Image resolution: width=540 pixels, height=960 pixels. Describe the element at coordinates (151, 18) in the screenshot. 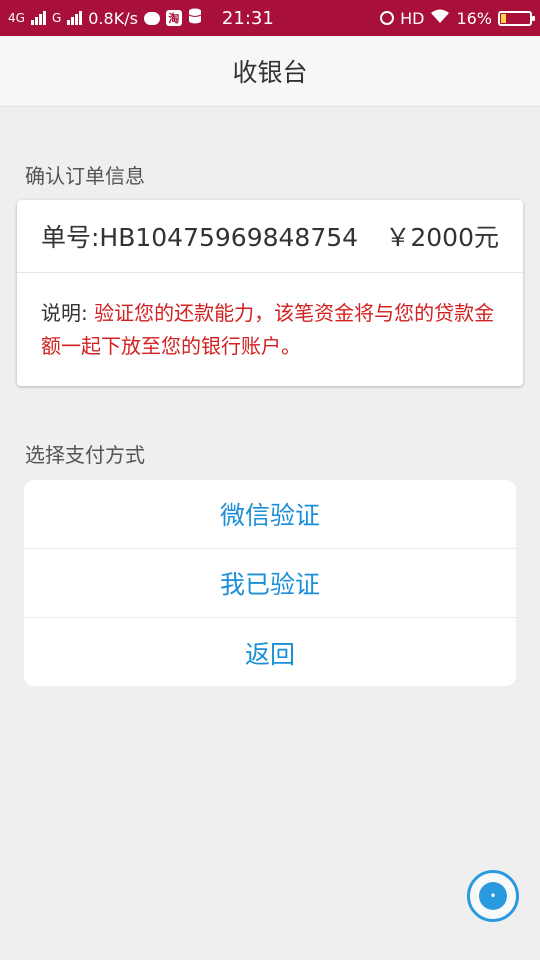

I see `chat-bubble-icon` at that location.